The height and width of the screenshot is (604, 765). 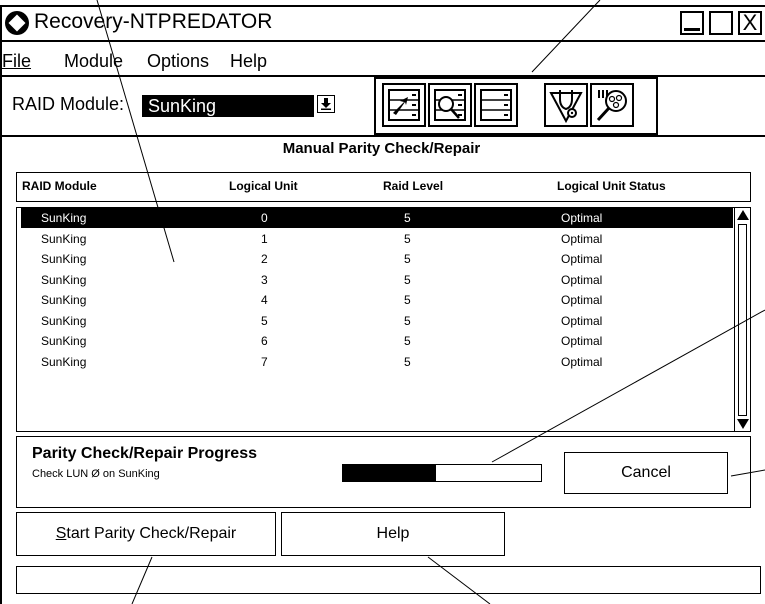 What do you see at coordinates (264, 218) in the screenshot?
I see `cell-logical-unit: 0` at bounding box center [264, 218].